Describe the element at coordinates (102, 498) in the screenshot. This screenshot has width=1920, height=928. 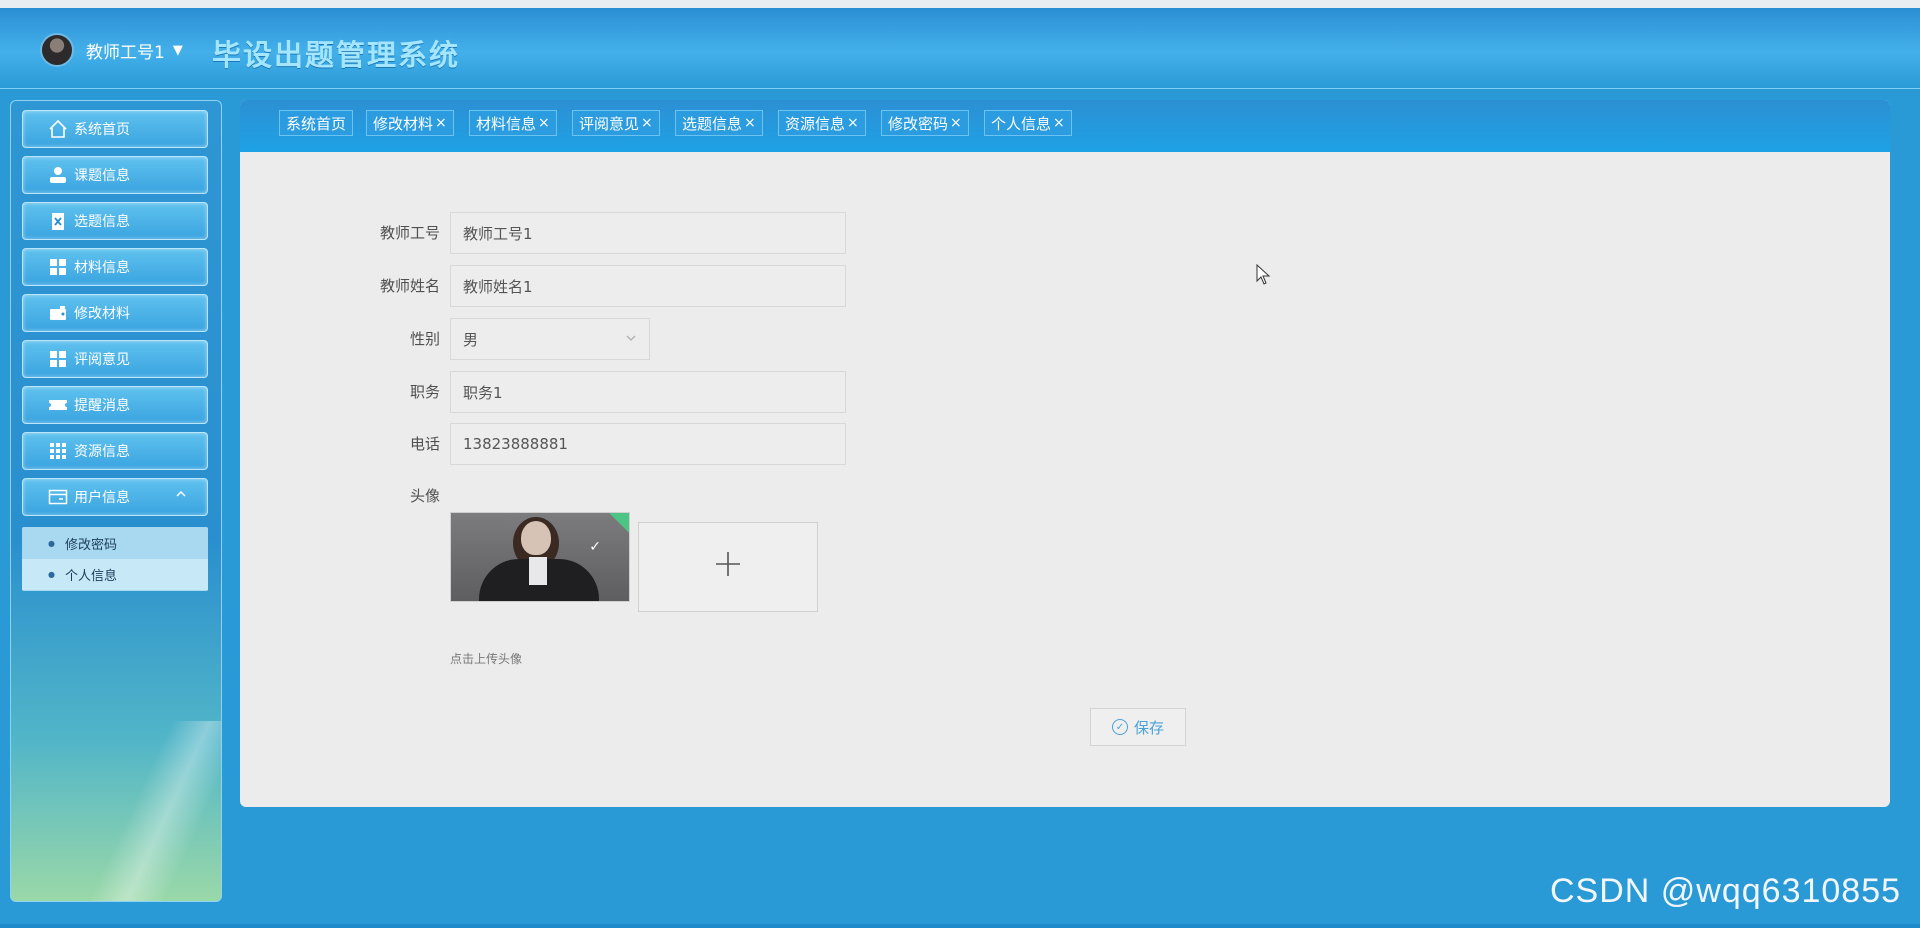
I see `sidebar-item-label: 用户信息` at that location.